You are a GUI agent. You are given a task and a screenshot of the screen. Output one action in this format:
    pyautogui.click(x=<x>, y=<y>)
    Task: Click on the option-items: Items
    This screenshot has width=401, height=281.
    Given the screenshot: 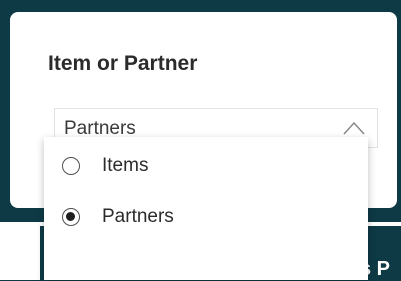 What is the action you would take?
    pyautogui.click(x=206, y=168)
    